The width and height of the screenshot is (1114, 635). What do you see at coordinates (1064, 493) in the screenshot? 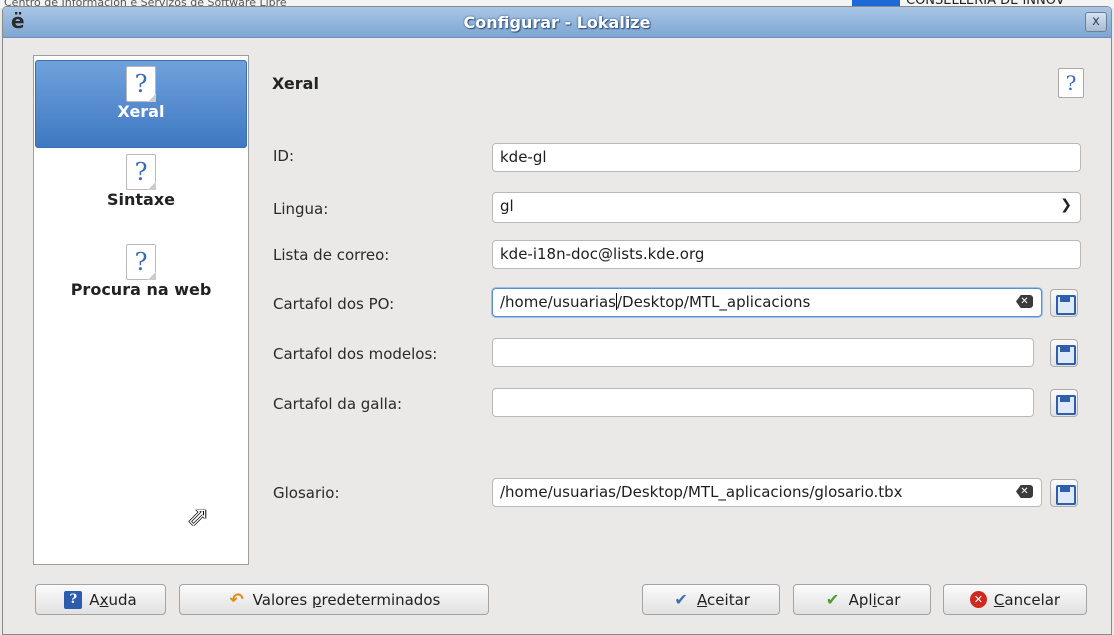
I see `glossary-browse-button` at bounding box center [1064, 493].